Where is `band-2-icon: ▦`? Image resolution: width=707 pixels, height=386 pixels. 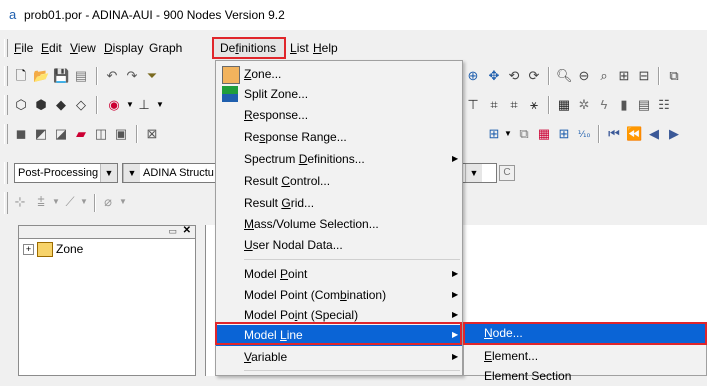
band-2-icon: ▦ is located at coordinates (544, 134).